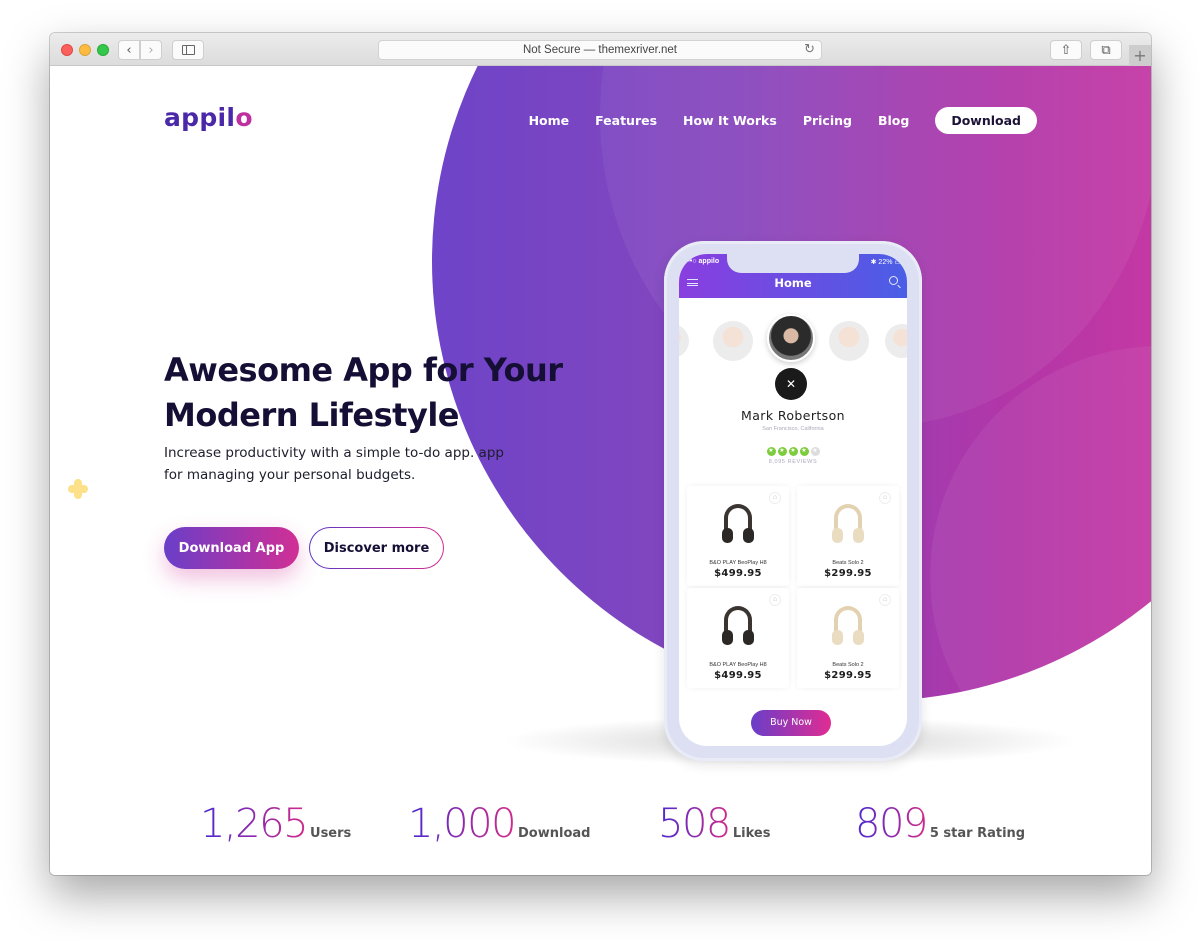 Image resolution: width=1200 pixels, height=940 pixels. I want to click on decorative-plus-icon, so click(78, 489).